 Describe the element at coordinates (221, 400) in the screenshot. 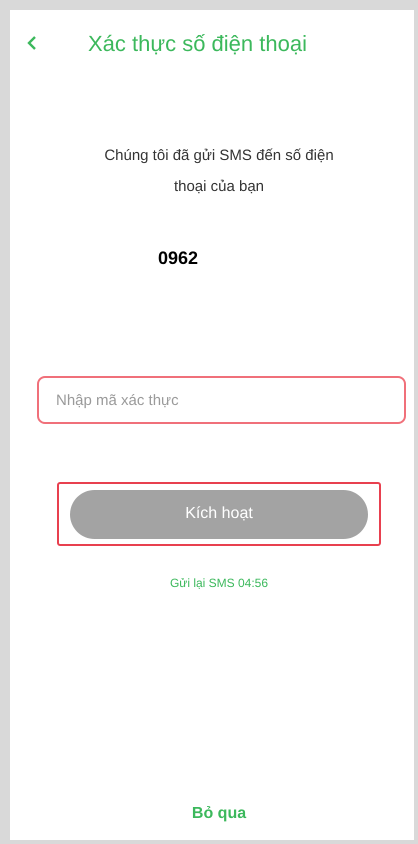

I see `verification-code-field: Nhập mã xác thực` at that location.